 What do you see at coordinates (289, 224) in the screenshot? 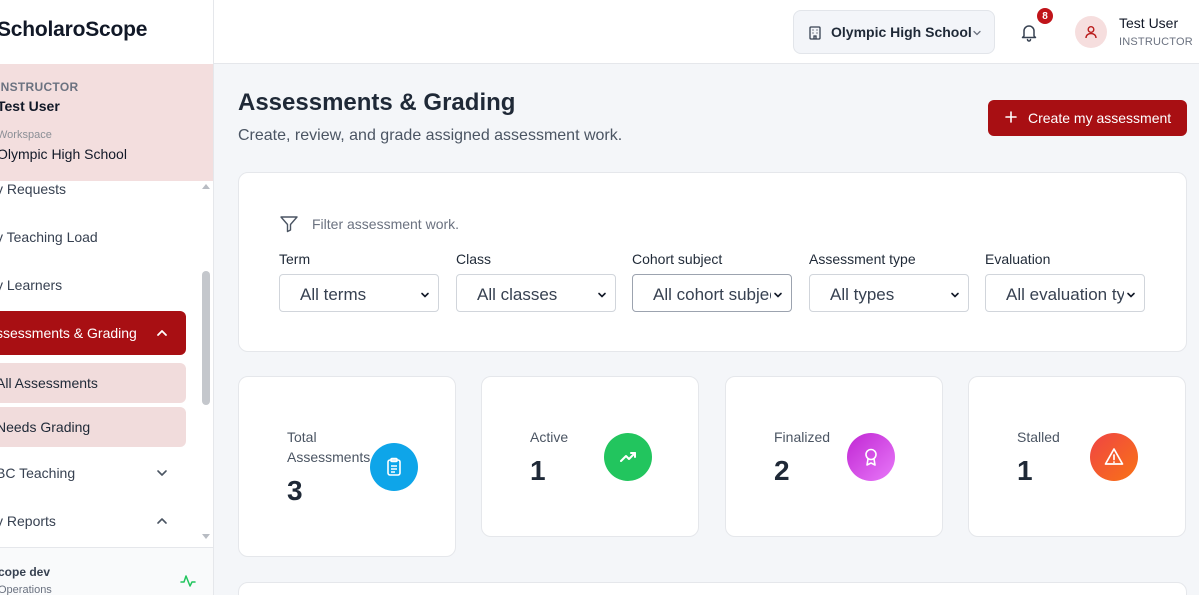
I see `filter-icon` at bounding box center [289, 224].